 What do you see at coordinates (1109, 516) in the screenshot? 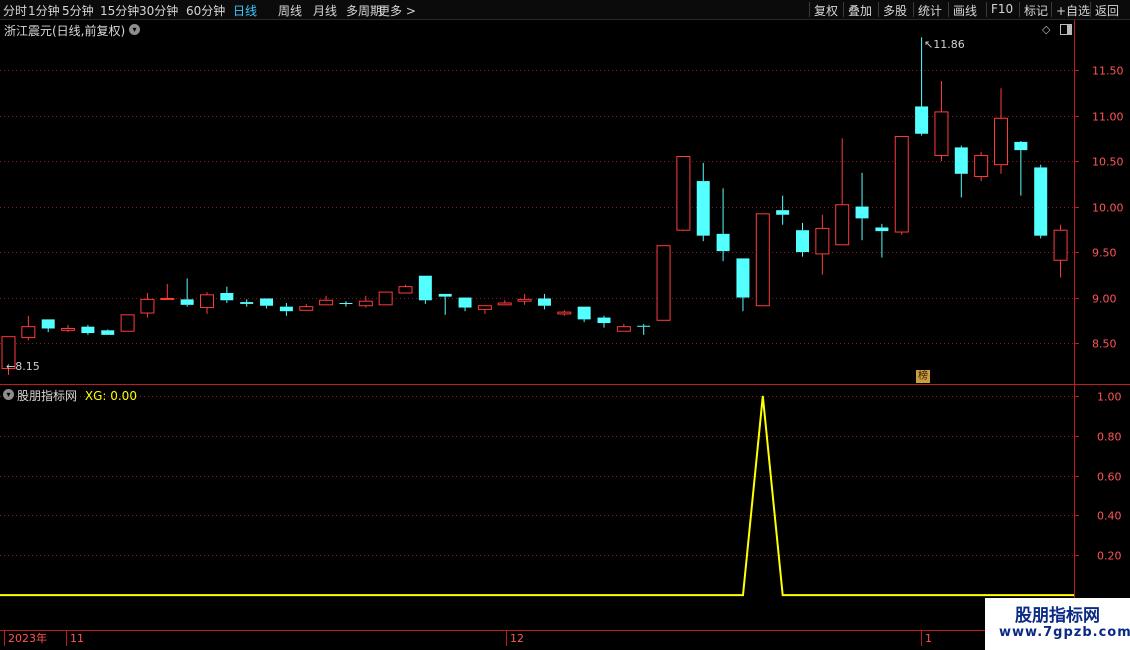
I see `y-tick-label: 0.40` at bounding box center [1109, 516].